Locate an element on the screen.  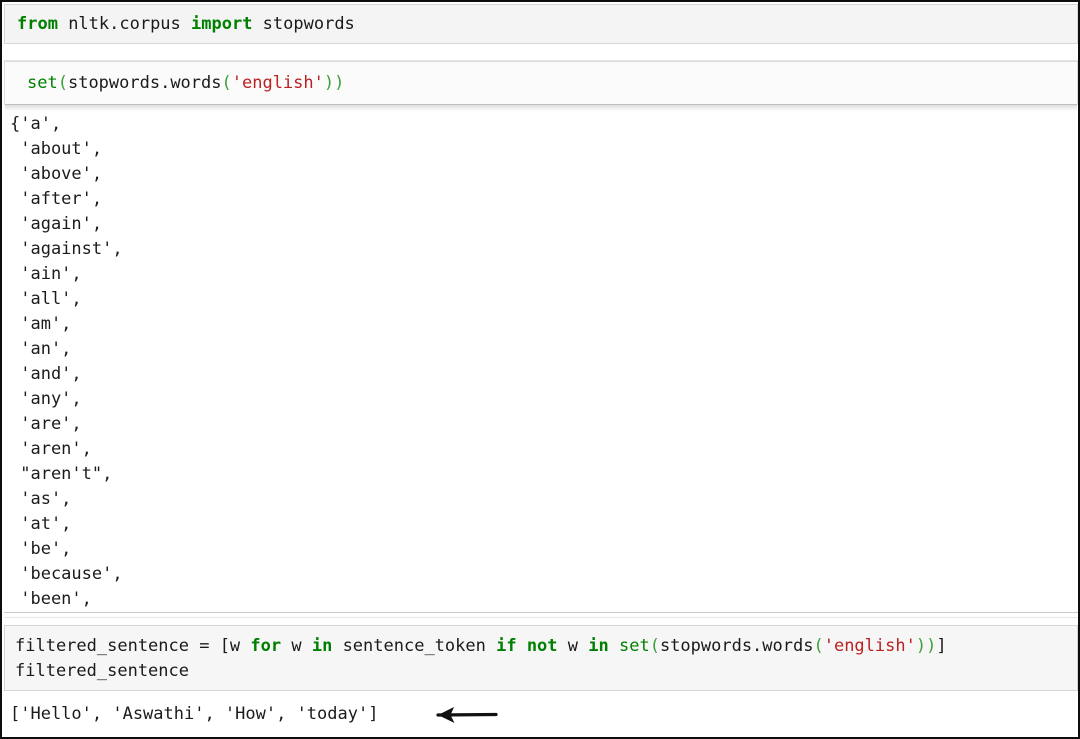
keyword-import: import is located at coordinates (222, 24).